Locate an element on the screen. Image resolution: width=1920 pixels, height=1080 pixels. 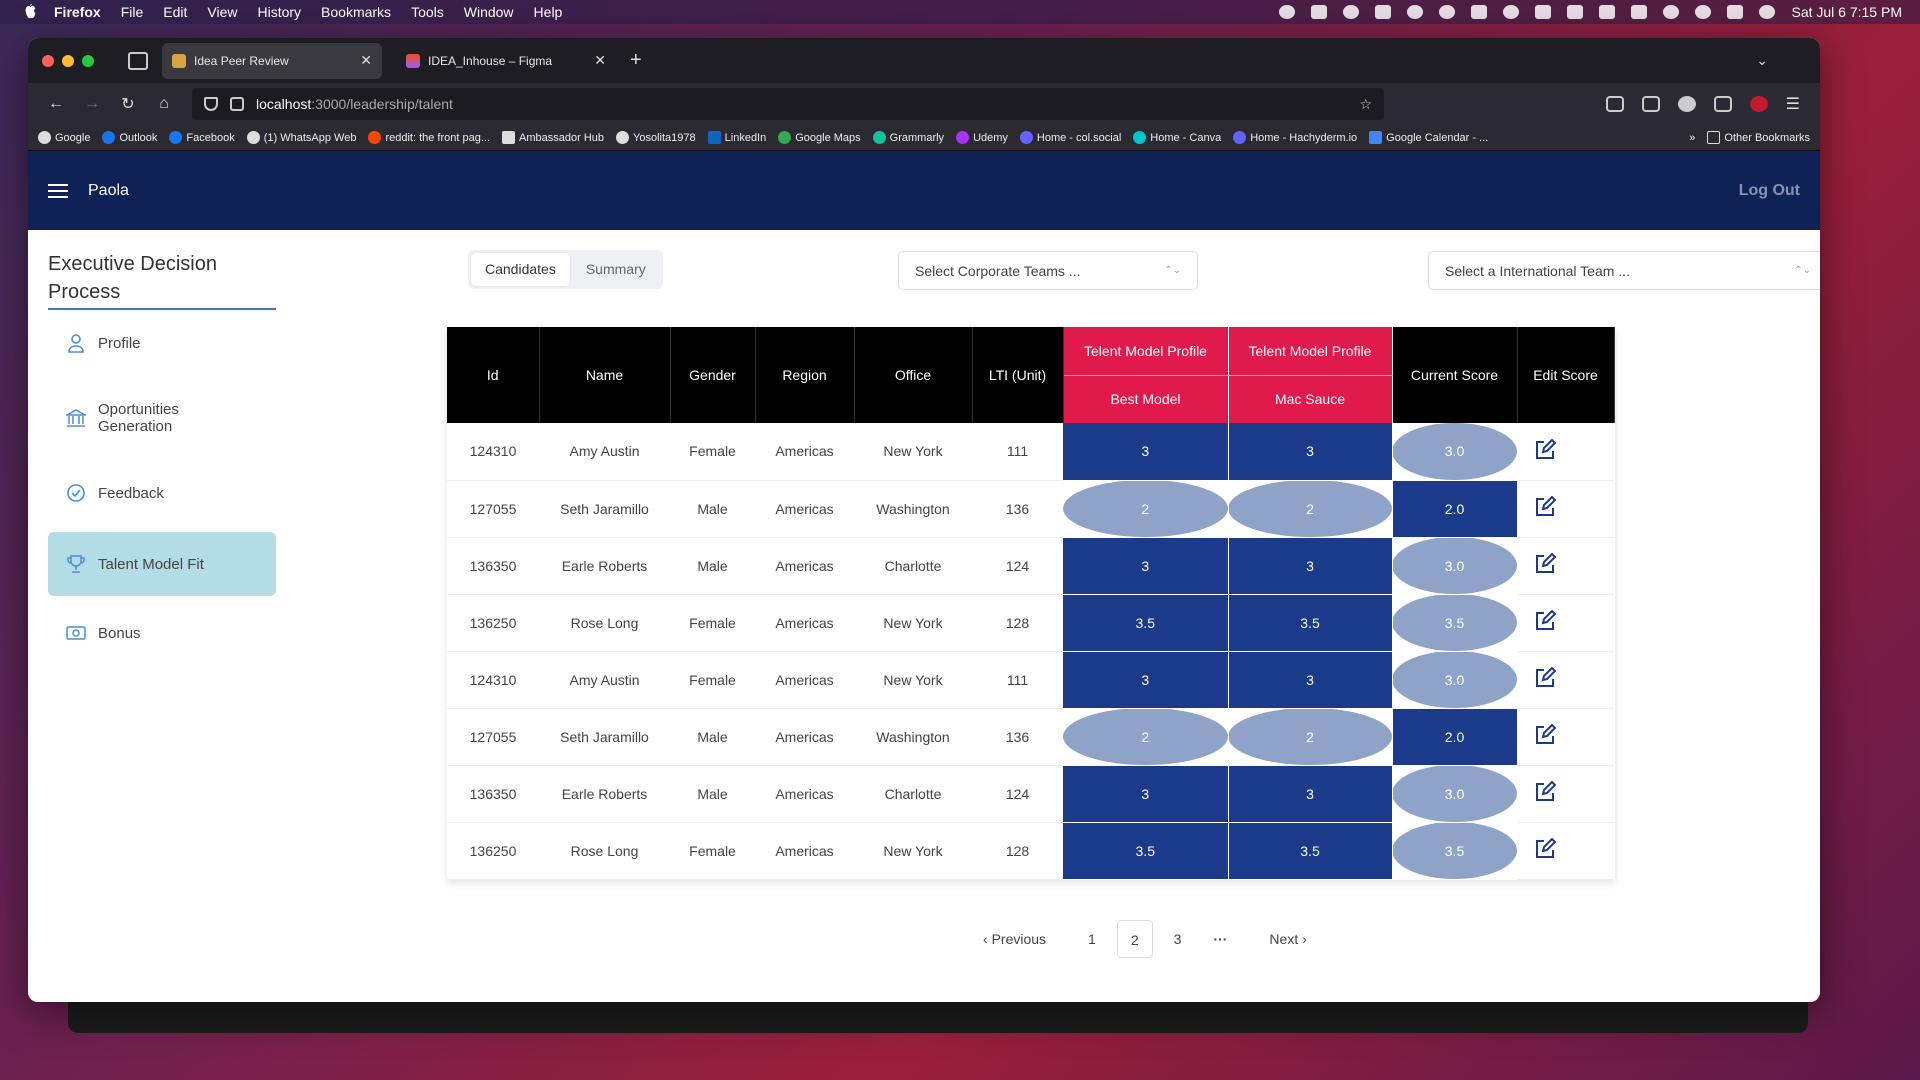
bookmark-google-maps: Google Maps is located at coordinates (819, 137).